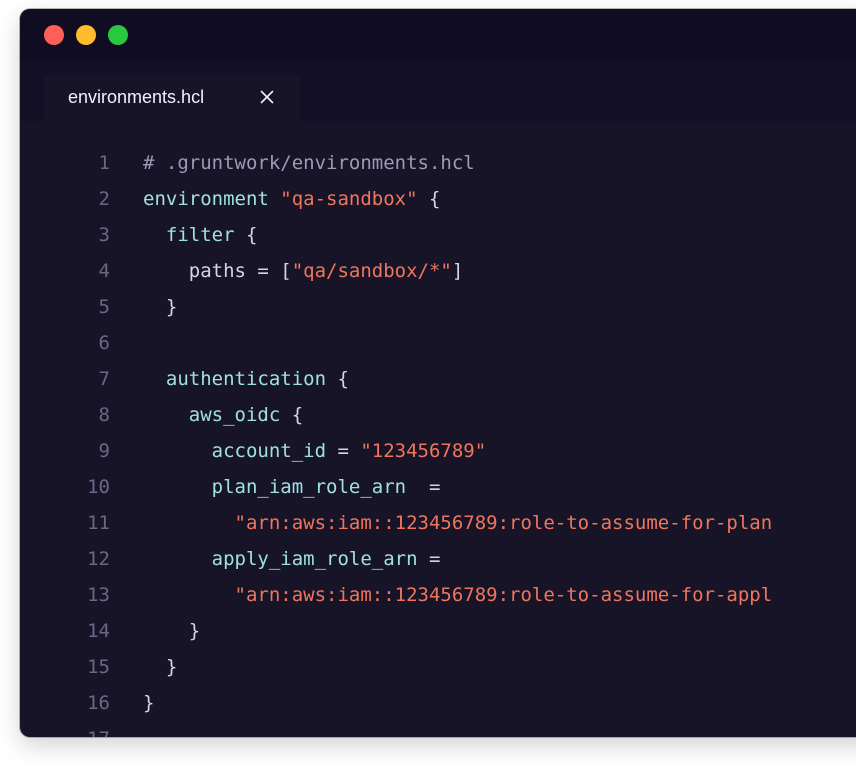  I want to click on code-token: # .gruntwork/environments.hcl, so click(309, 163).